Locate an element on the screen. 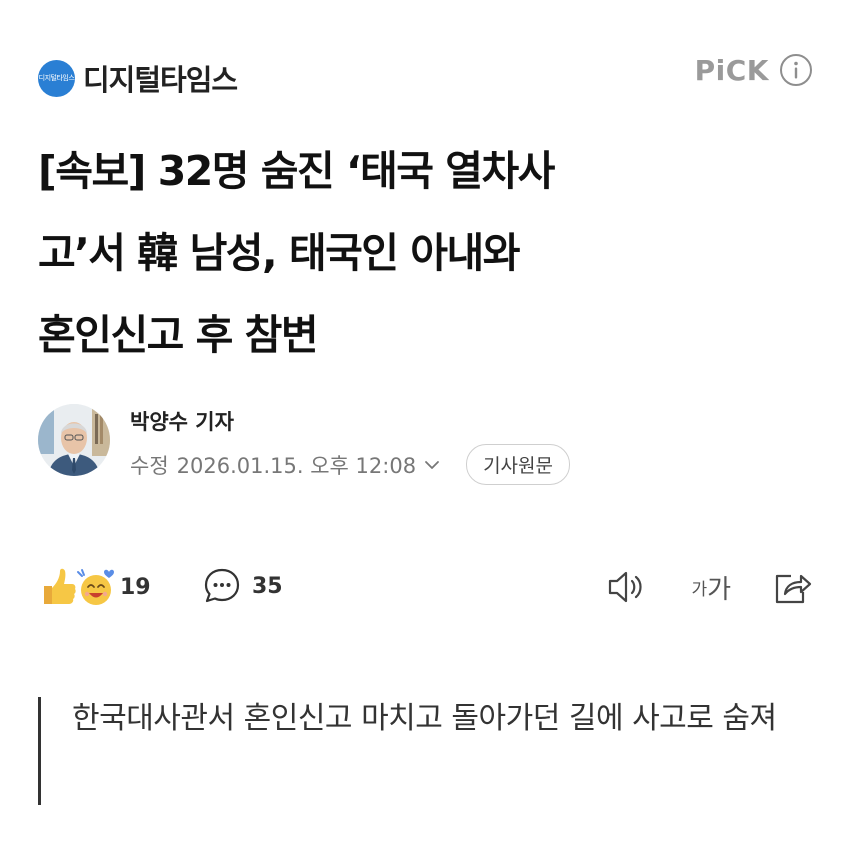  headline-line: [속보] 32명 숨진 ‘태국 열차사 is located at coordinates (296, 171).